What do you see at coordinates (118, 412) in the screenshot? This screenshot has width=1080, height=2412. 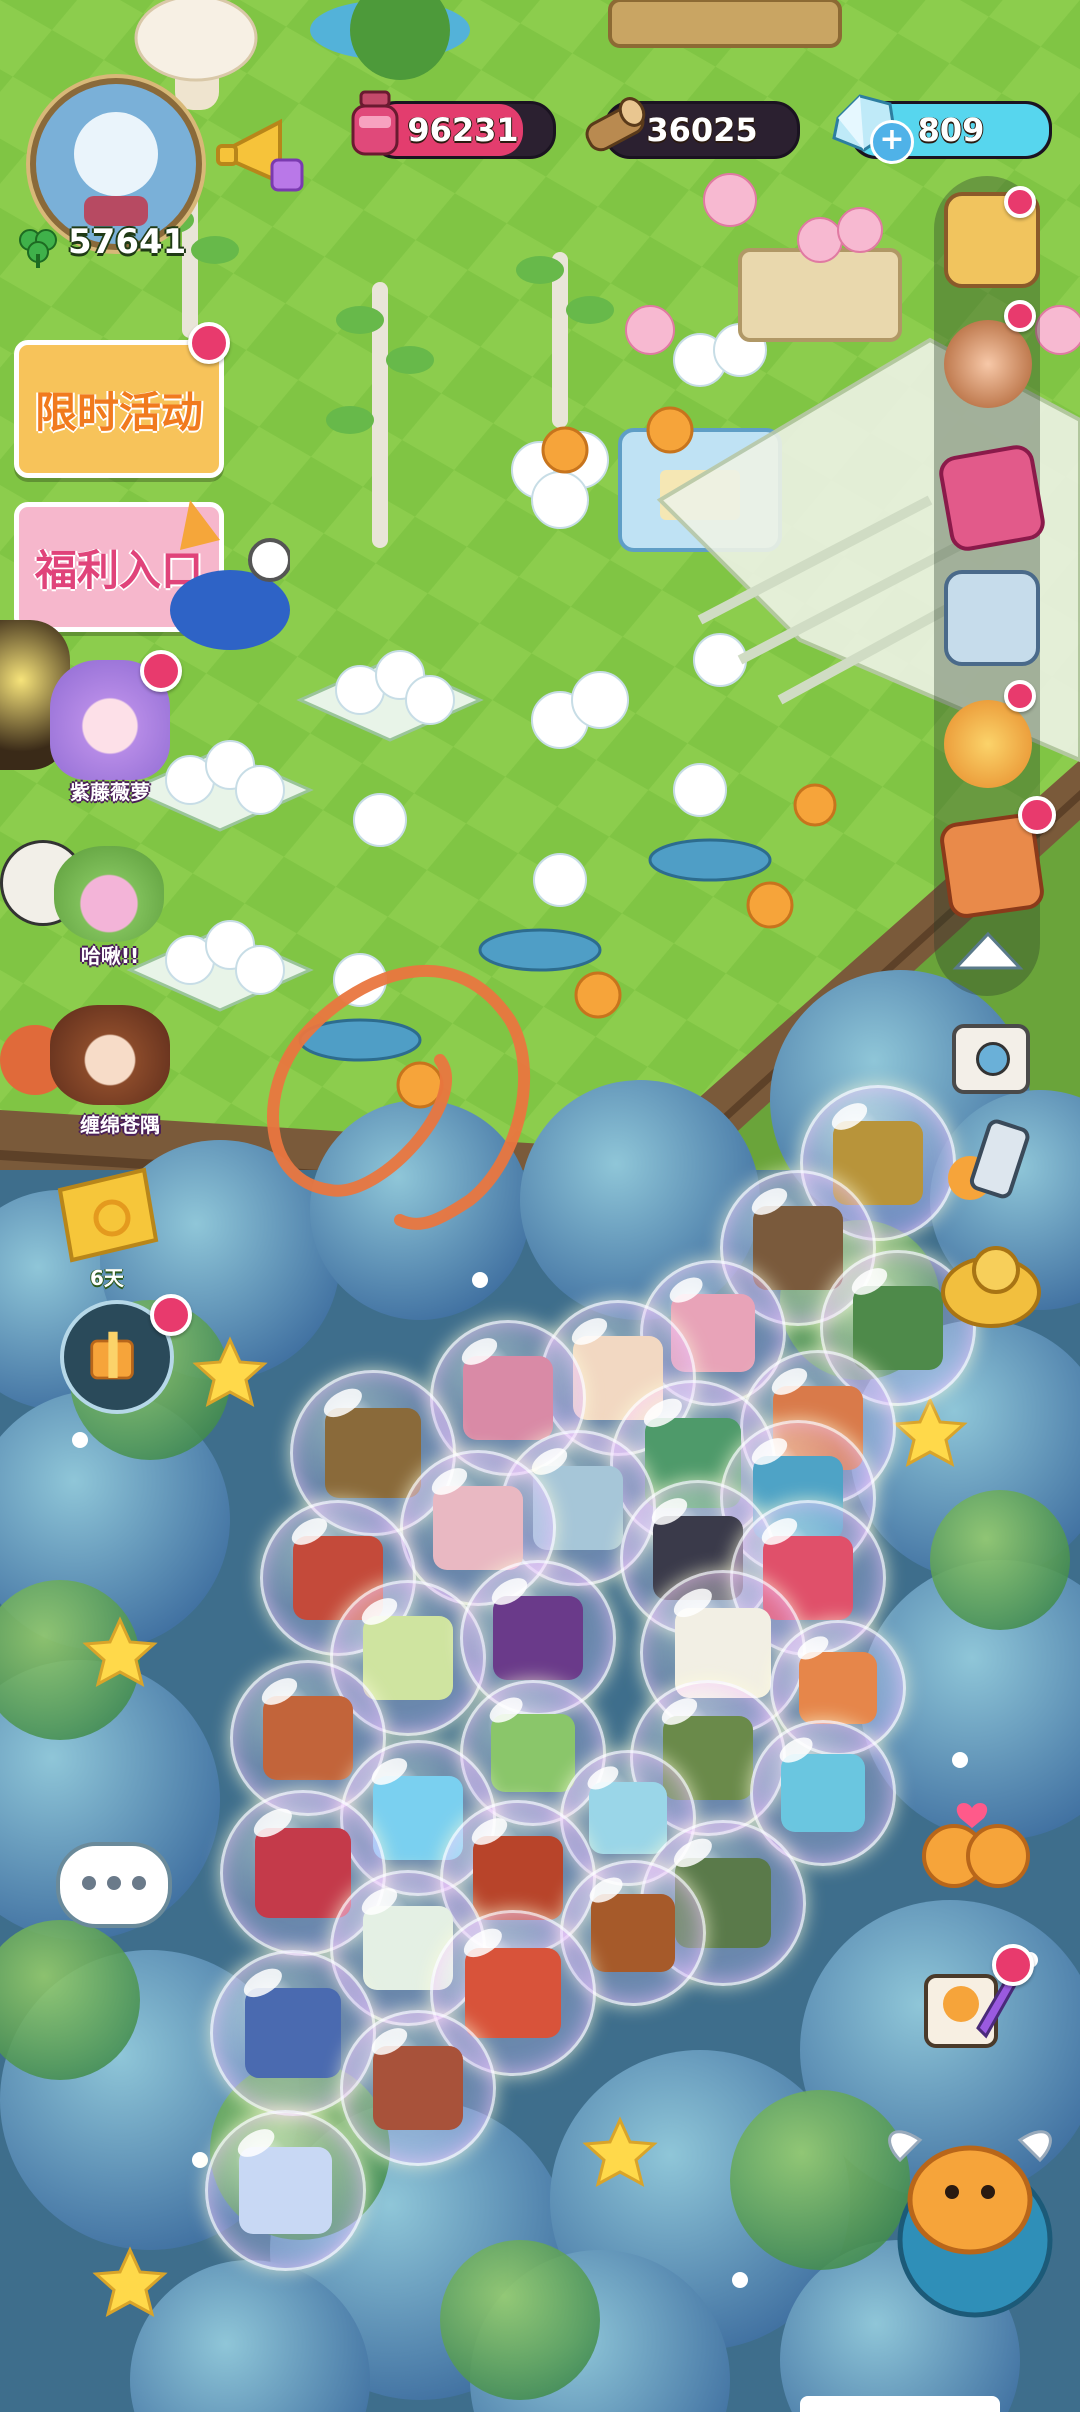 I see `limited-event-label: 限时活动` at bounding box center [118, 412].